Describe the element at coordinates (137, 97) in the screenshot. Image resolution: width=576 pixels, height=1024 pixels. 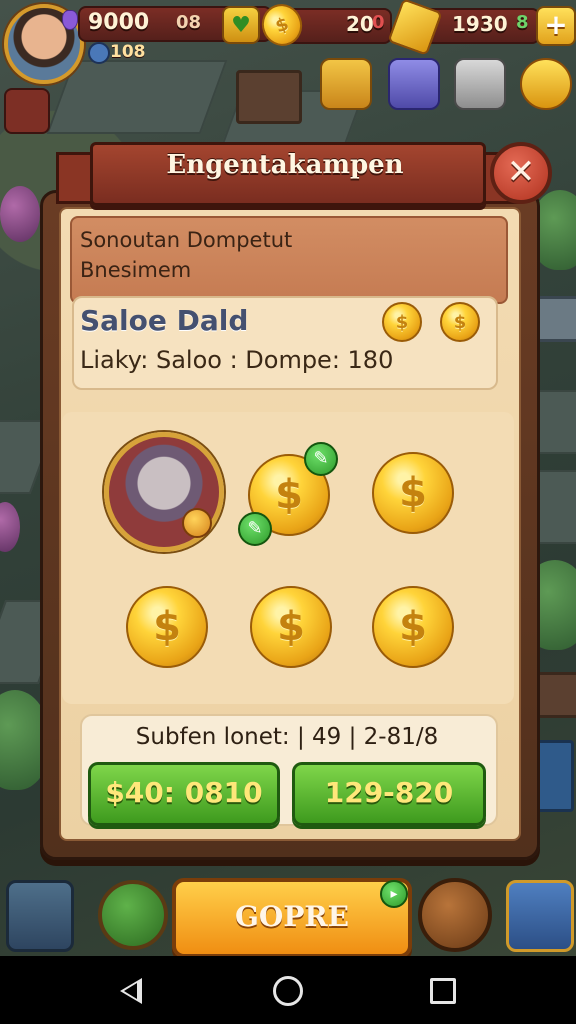
I see `floor-tile` at that location.